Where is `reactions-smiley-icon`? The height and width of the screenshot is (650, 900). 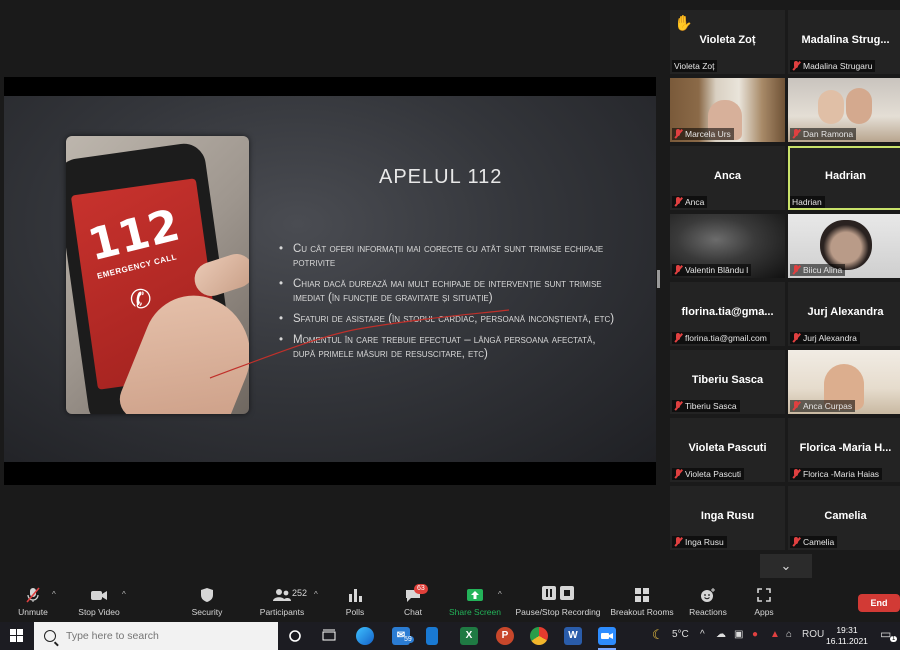 reactions-smiley-icon is located at coordinates (708, 595).